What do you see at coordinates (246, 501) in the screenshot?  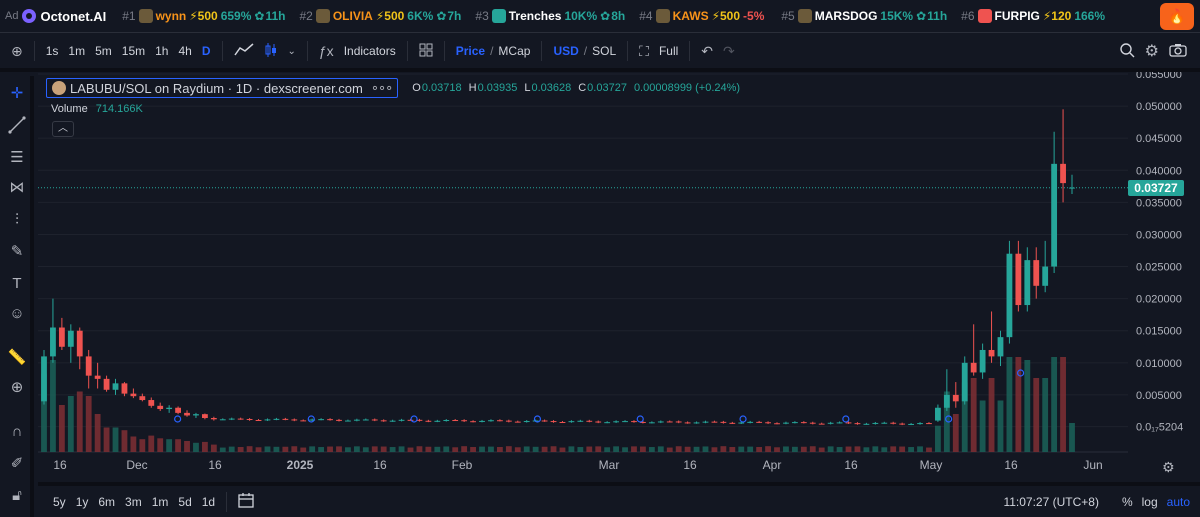 I see `go-to-date-icon` at bounding box center [246, 501].